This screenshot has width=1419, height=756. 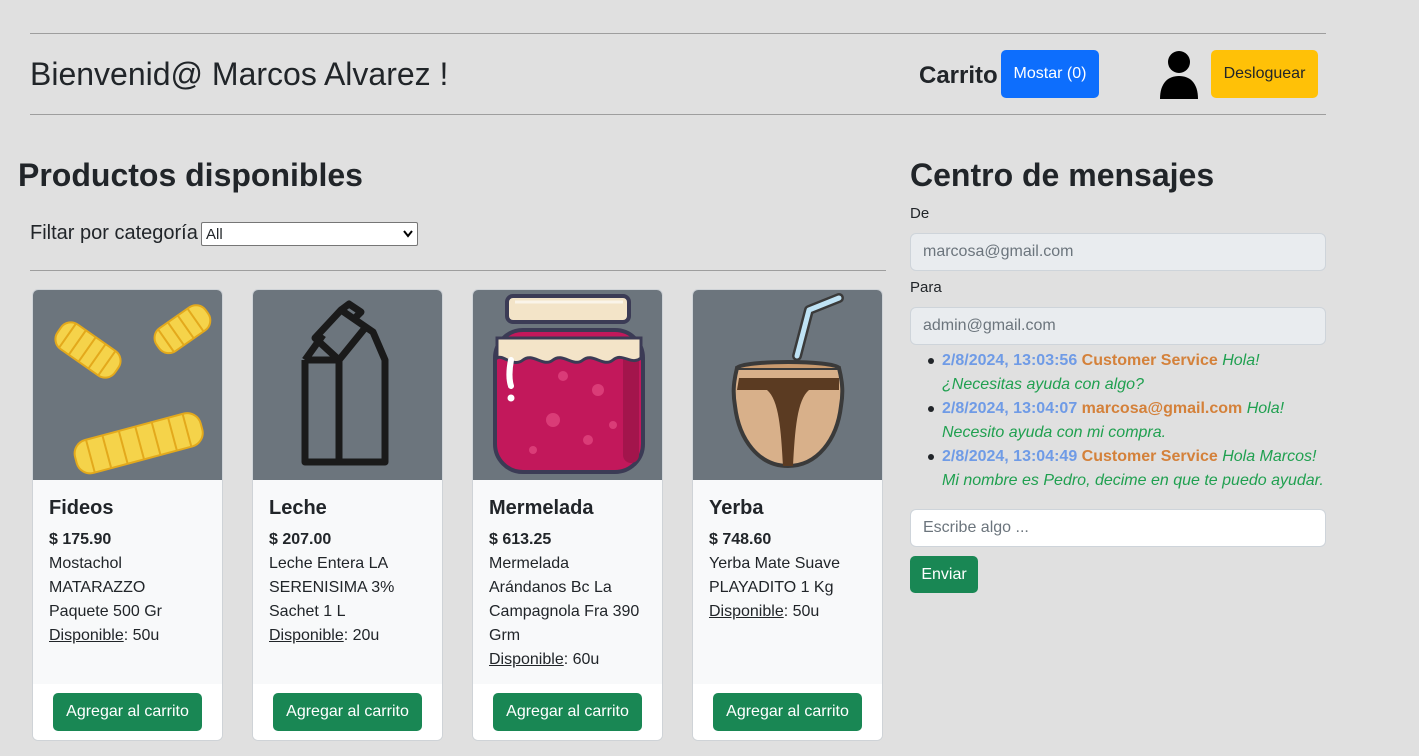 What do you see at coordinates (920, 213) in the screenshot?
I see `from-label: De` at bounding box center [920, 213].